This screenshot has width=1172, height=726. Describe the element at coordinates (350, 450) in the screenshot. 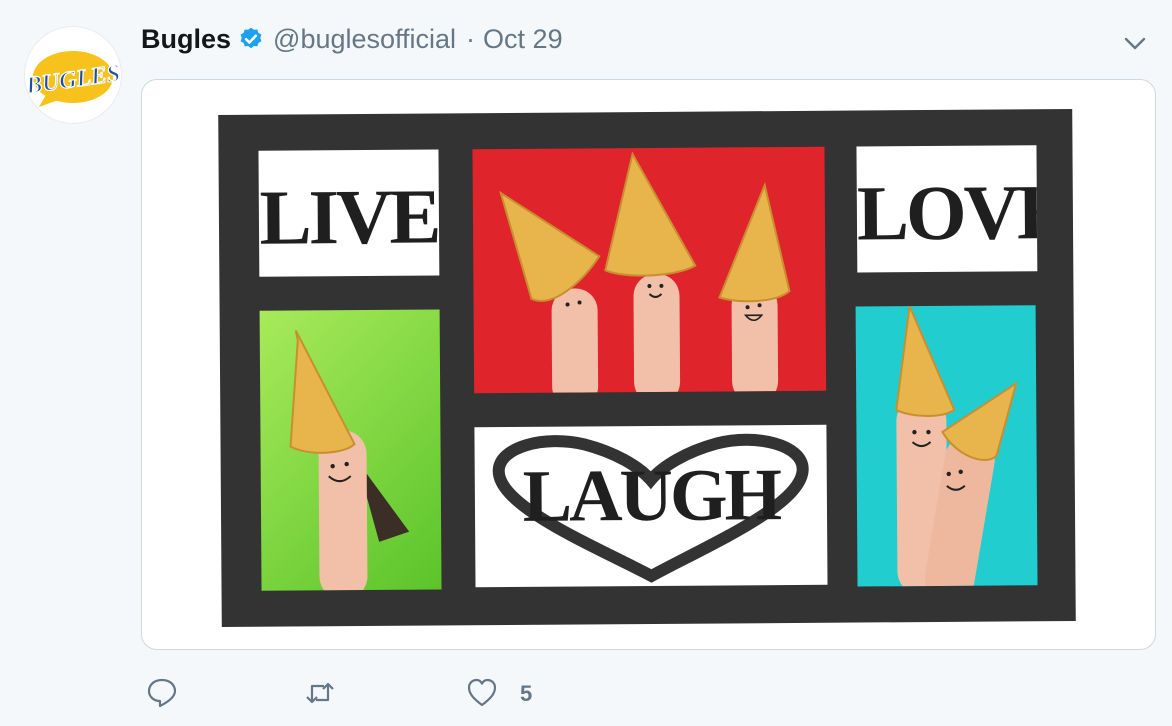

I see `caped-finger-photo` at that location.